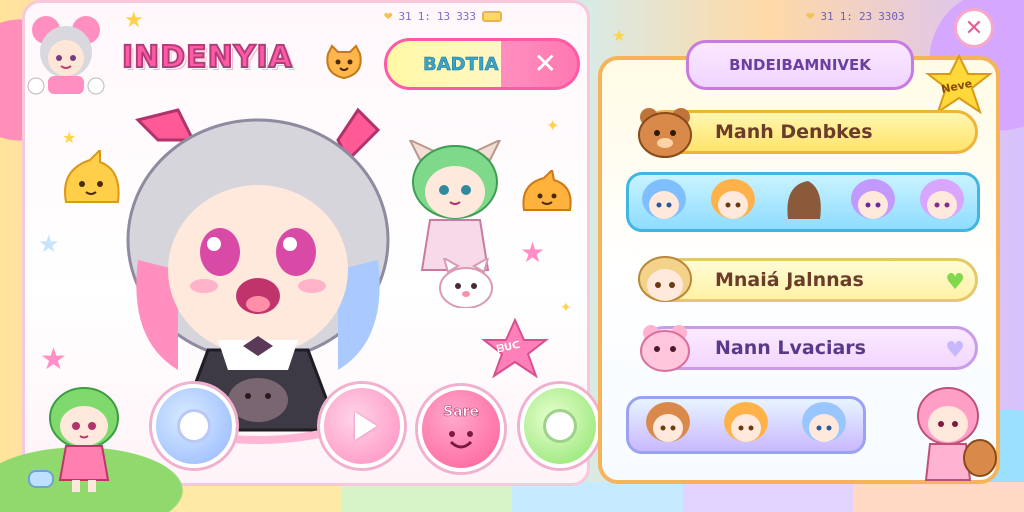 The height and width of the screenshot is (512, 1024). Describe the element at coordinates (665, 348) in the screenshot. I see `pink-bunny-avatar-icon` at that location.